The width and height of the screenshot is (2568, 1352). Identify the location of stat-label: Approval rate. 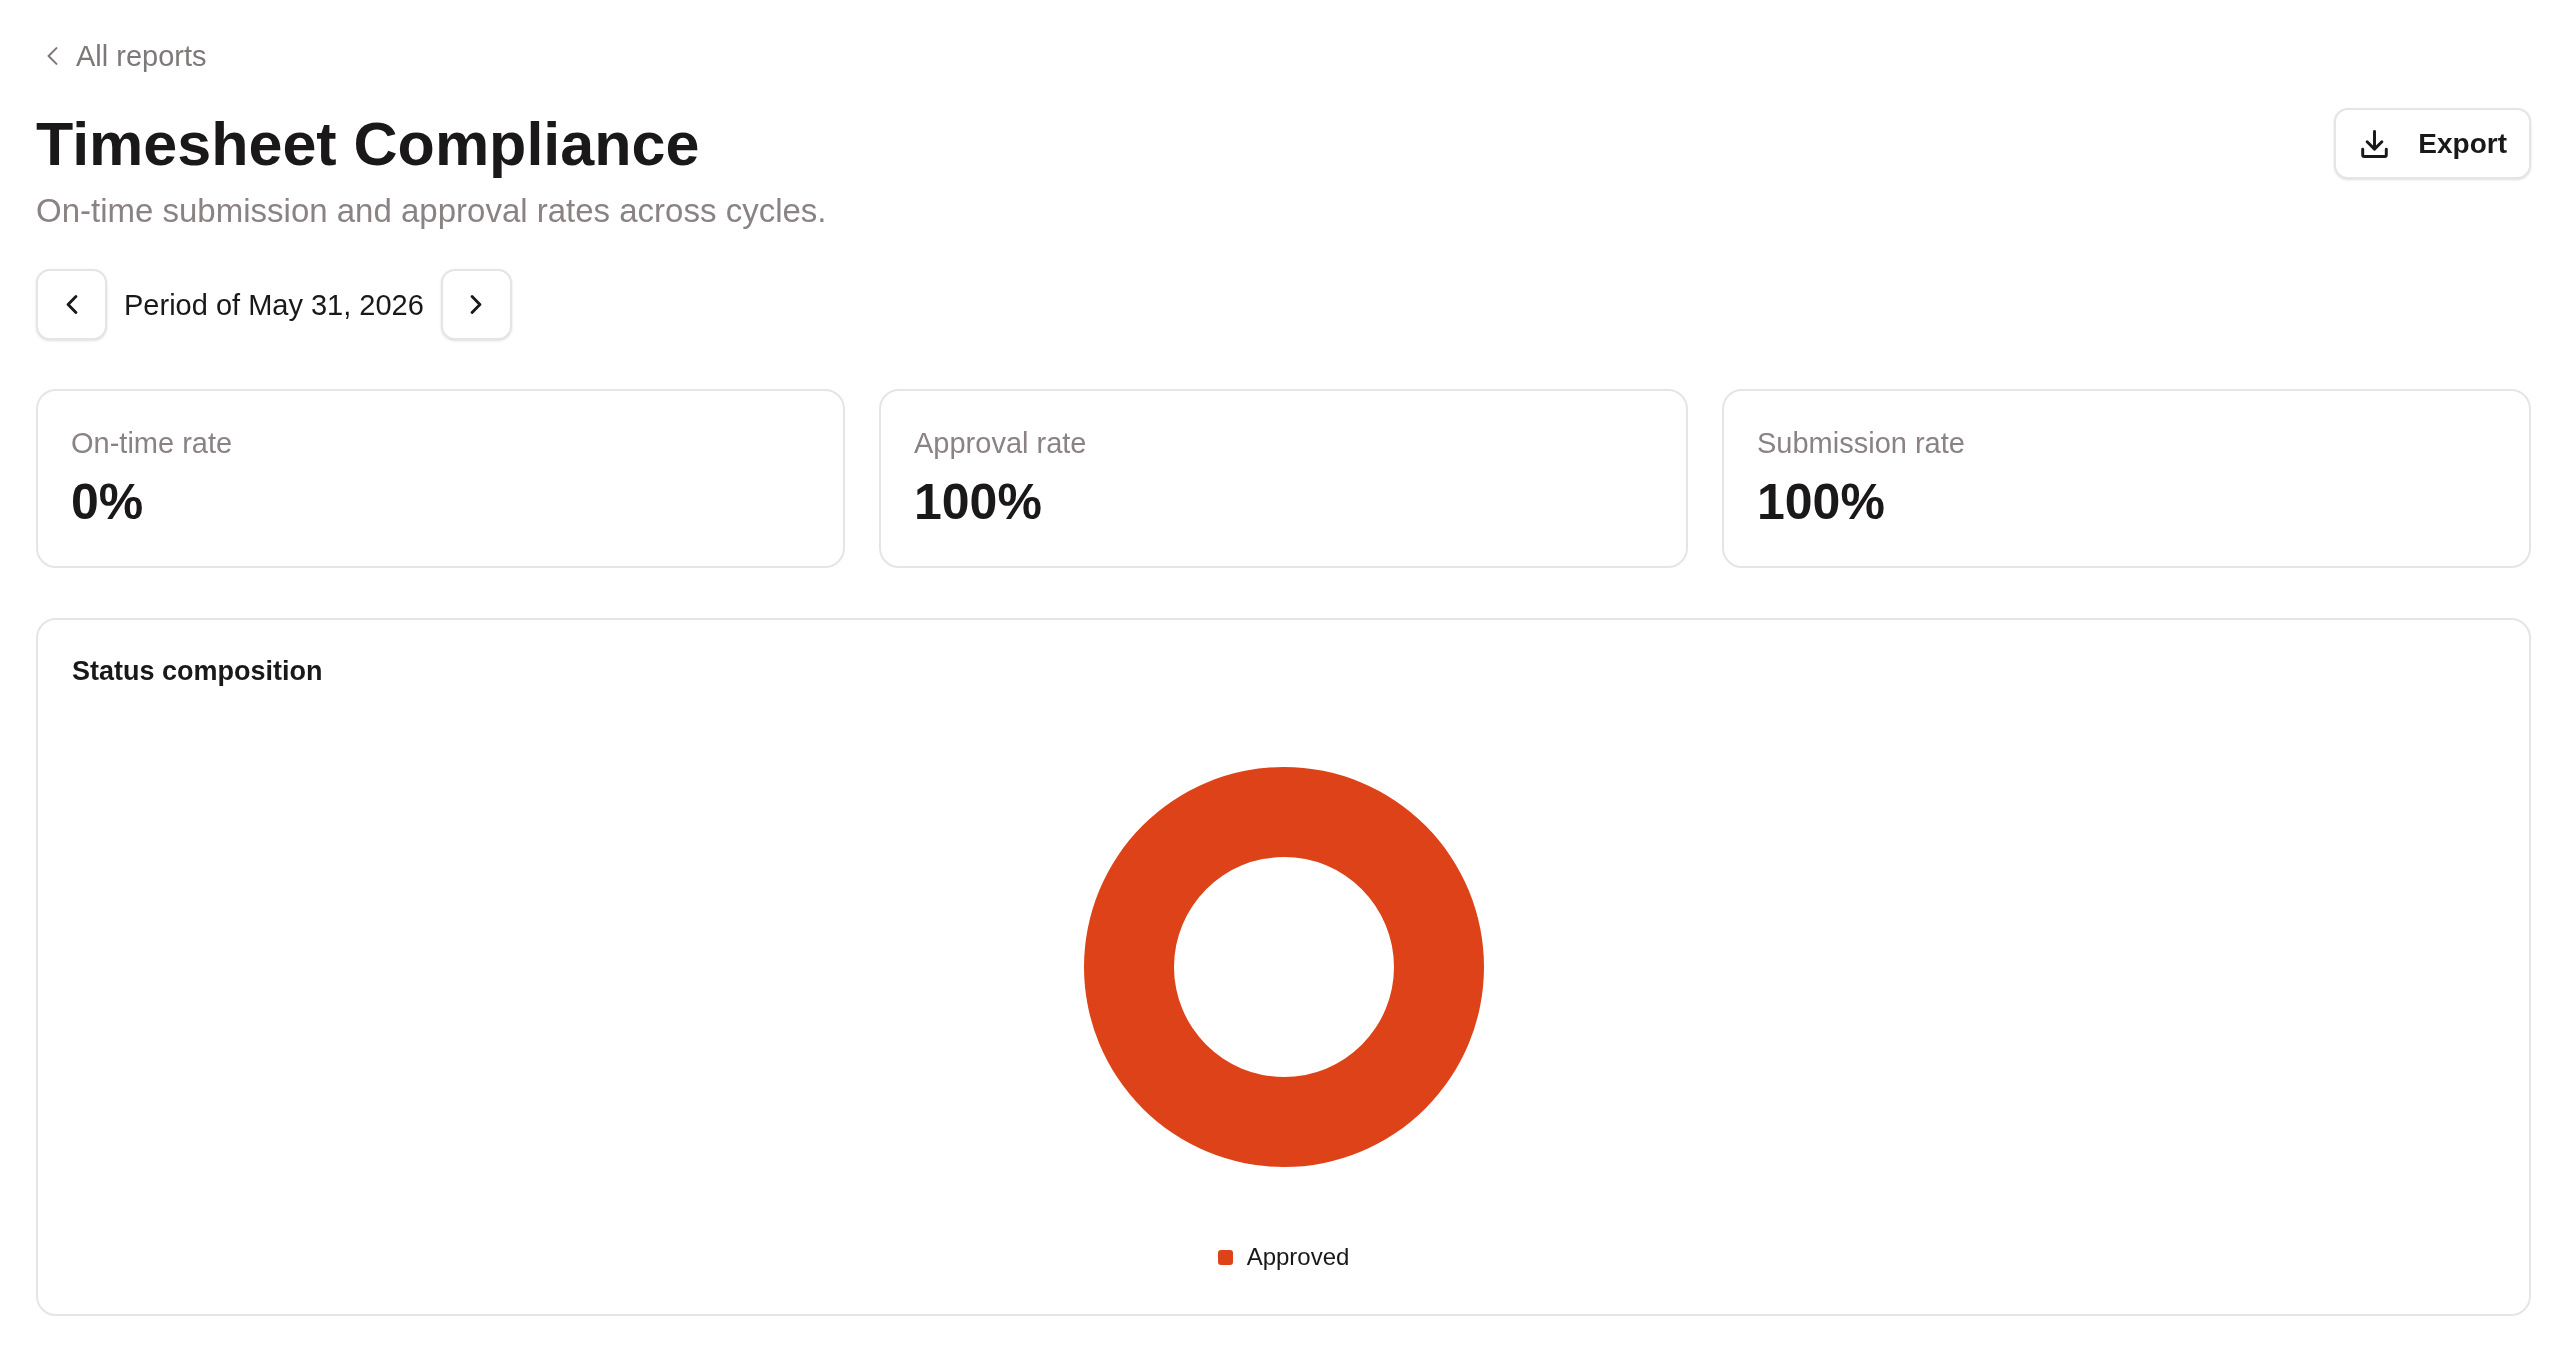
(1000, 443).